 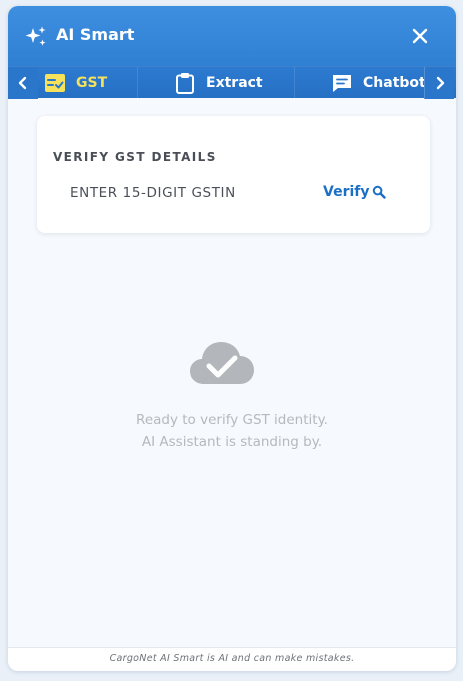 I want to click on tab-bar: GST Extract Chatbot, so click(x=232, y=82).